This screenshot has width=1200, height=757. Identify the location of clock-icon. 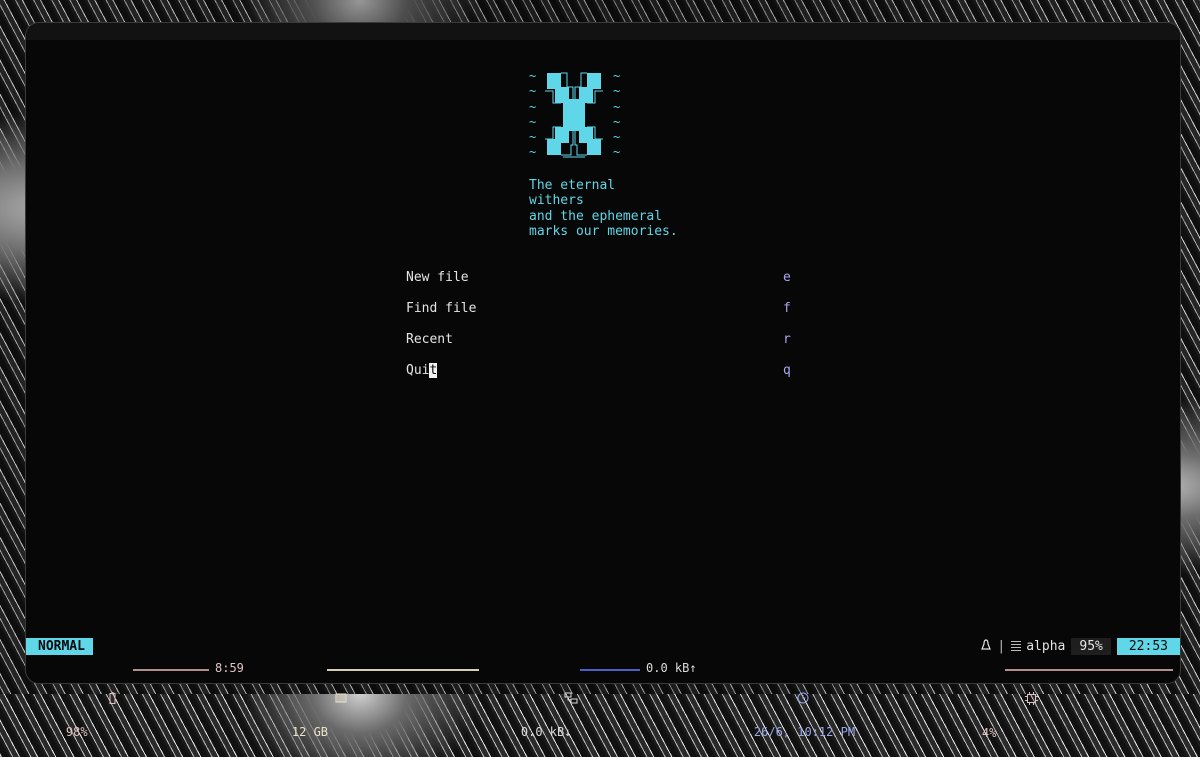
(781, 700).